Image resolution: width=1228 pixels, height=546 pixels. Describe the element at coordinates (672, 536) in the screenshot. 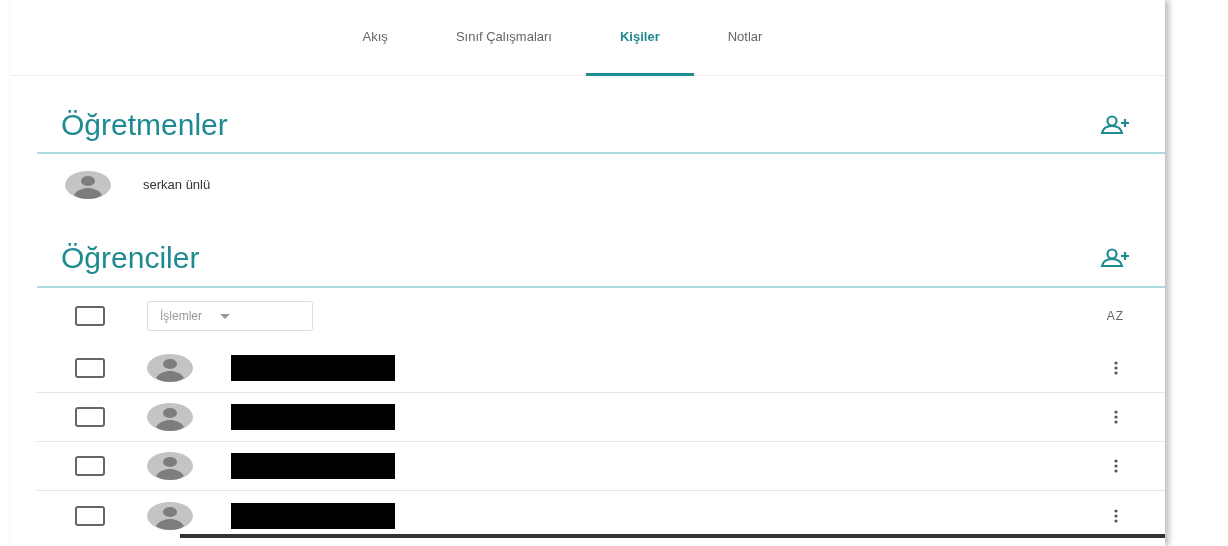

I see `scrollbar` at that location.